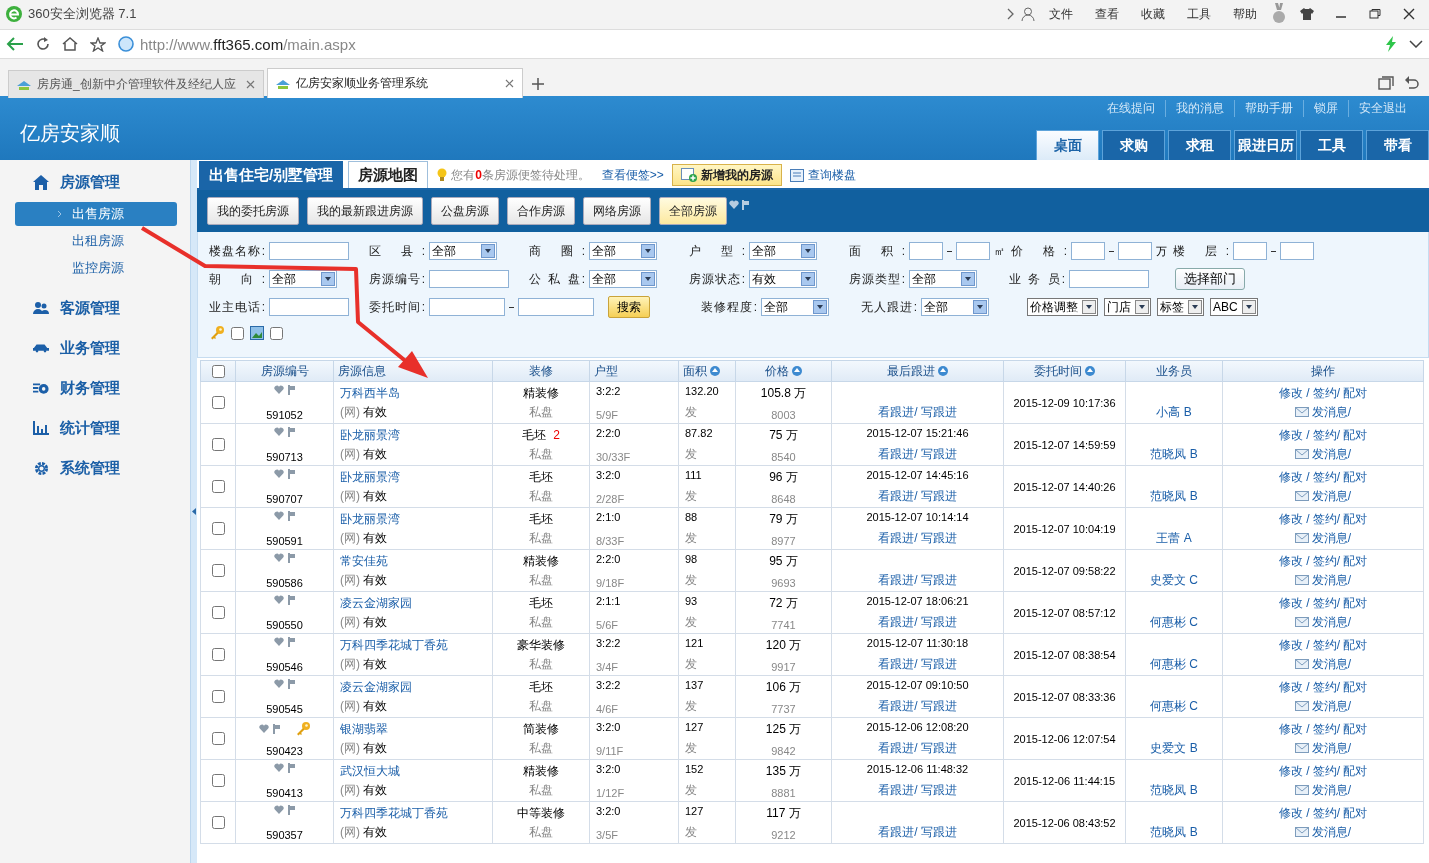 The height and width of the screenshot is (863, 1429). Describe the element at coordinates (783, 279) in the screenshot. I see `dropdown: 有效` at that location.